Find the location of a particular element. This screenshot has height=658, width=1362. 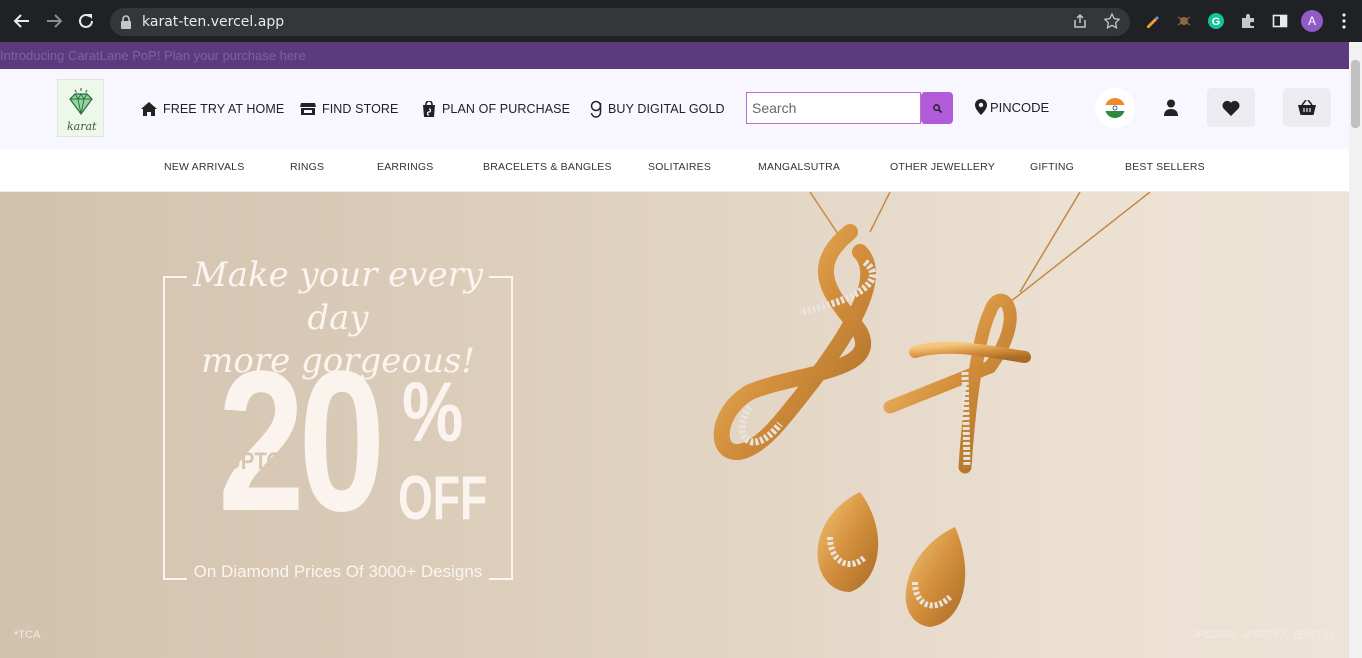

store-icon is located at coordinates (308, 109).